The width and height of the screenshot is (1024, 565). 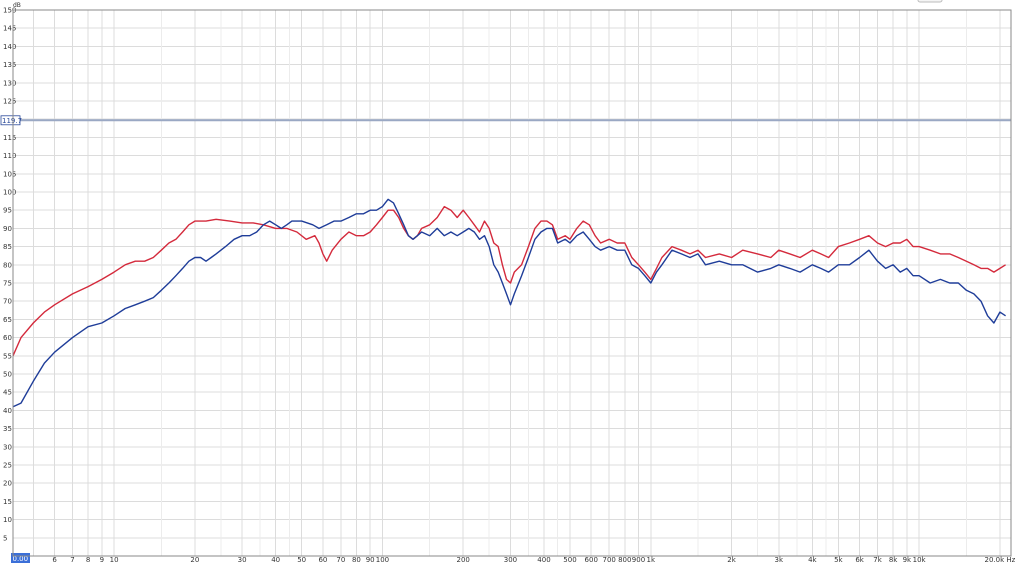 What do you see at coordinates (242, 560) in the screenshot?
I see `x-tick-label: 30` at bounding box center [242, 560].